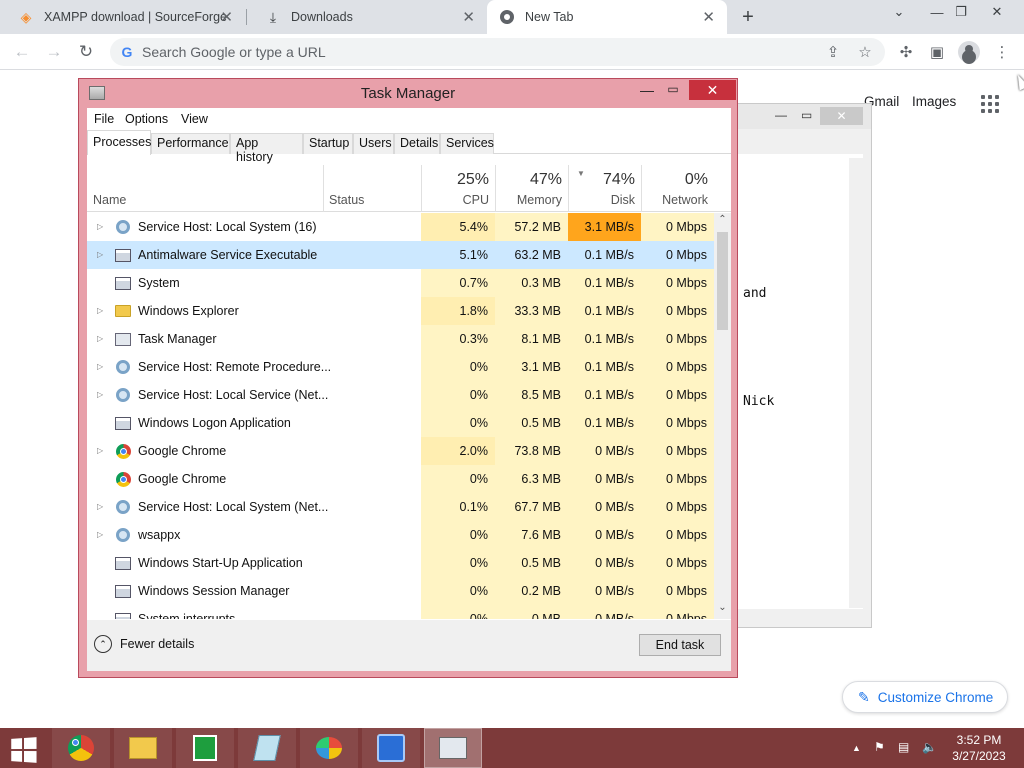 The image size is (1024, 768). Describe the element at coordinates (409, 119) in the screenshot. I see `menu-bar: File Options View` at that location.